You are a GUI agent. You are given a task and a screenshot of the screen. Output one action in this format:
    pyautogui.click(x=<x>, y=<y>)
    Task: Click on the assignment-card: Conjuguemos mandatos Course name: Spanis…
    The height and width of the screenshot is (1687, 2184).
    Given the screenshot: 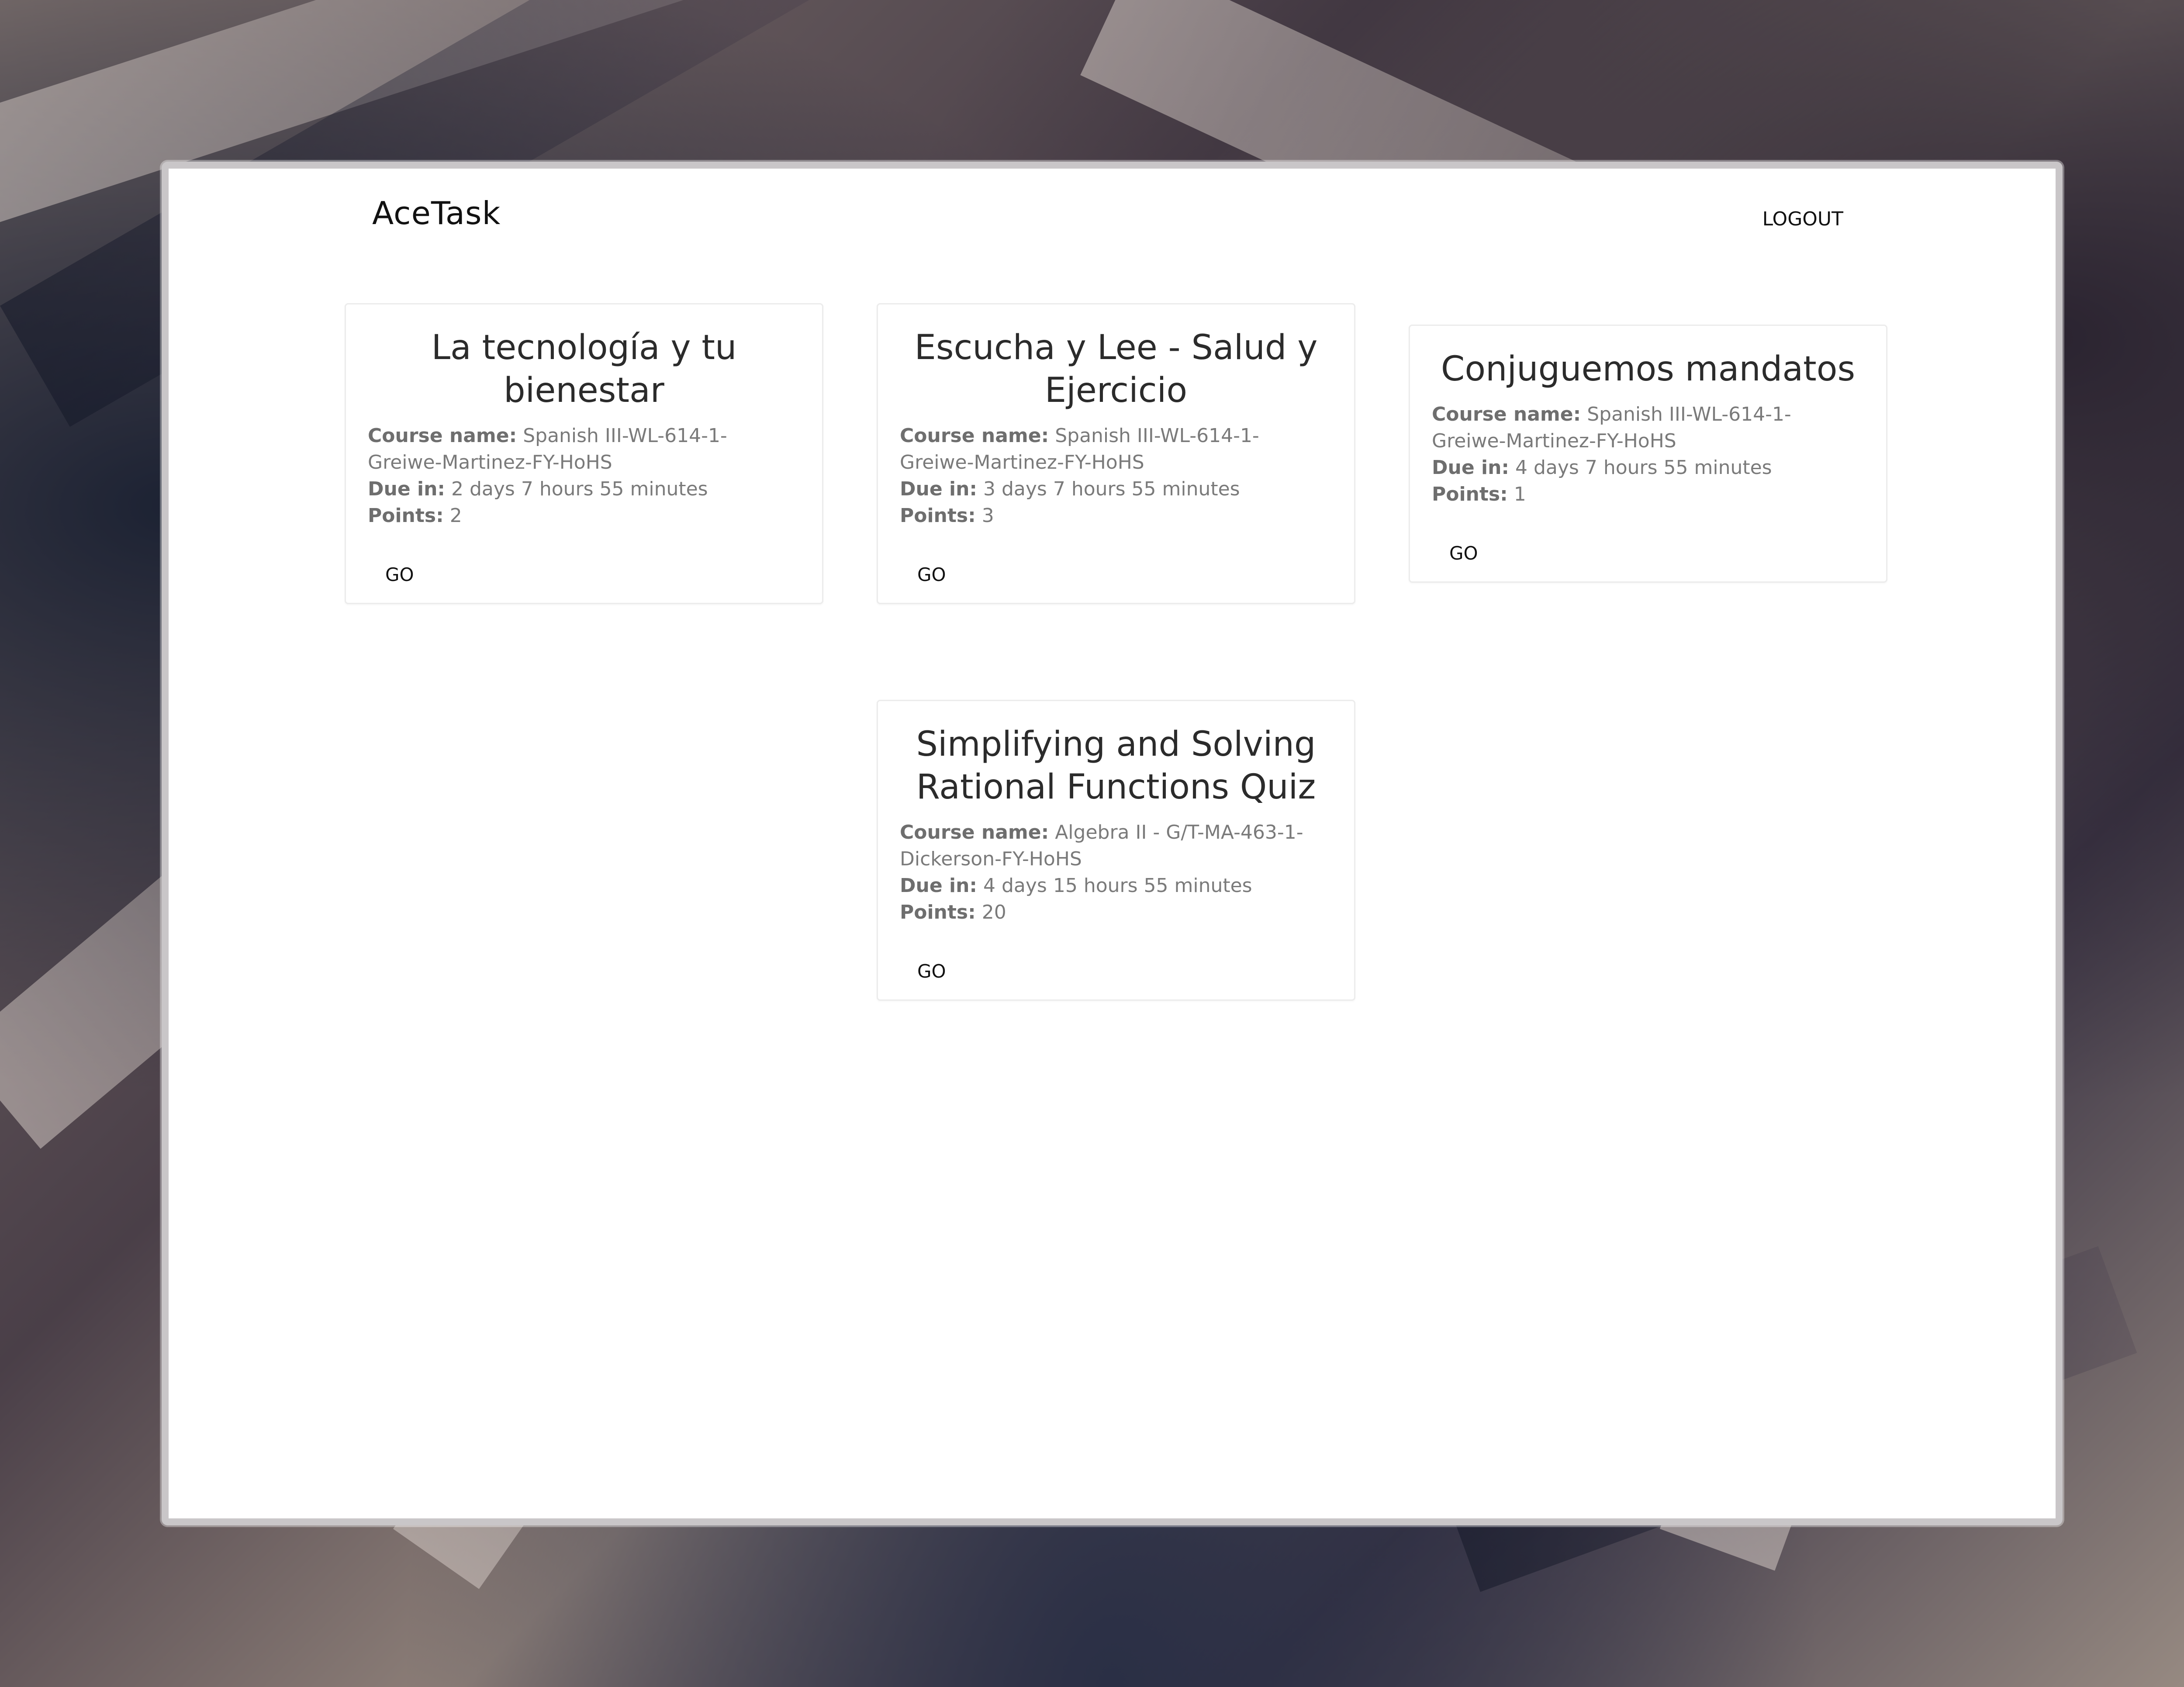 What is the action you would take?
    pyautogui.click(x=1648, y=454)
    